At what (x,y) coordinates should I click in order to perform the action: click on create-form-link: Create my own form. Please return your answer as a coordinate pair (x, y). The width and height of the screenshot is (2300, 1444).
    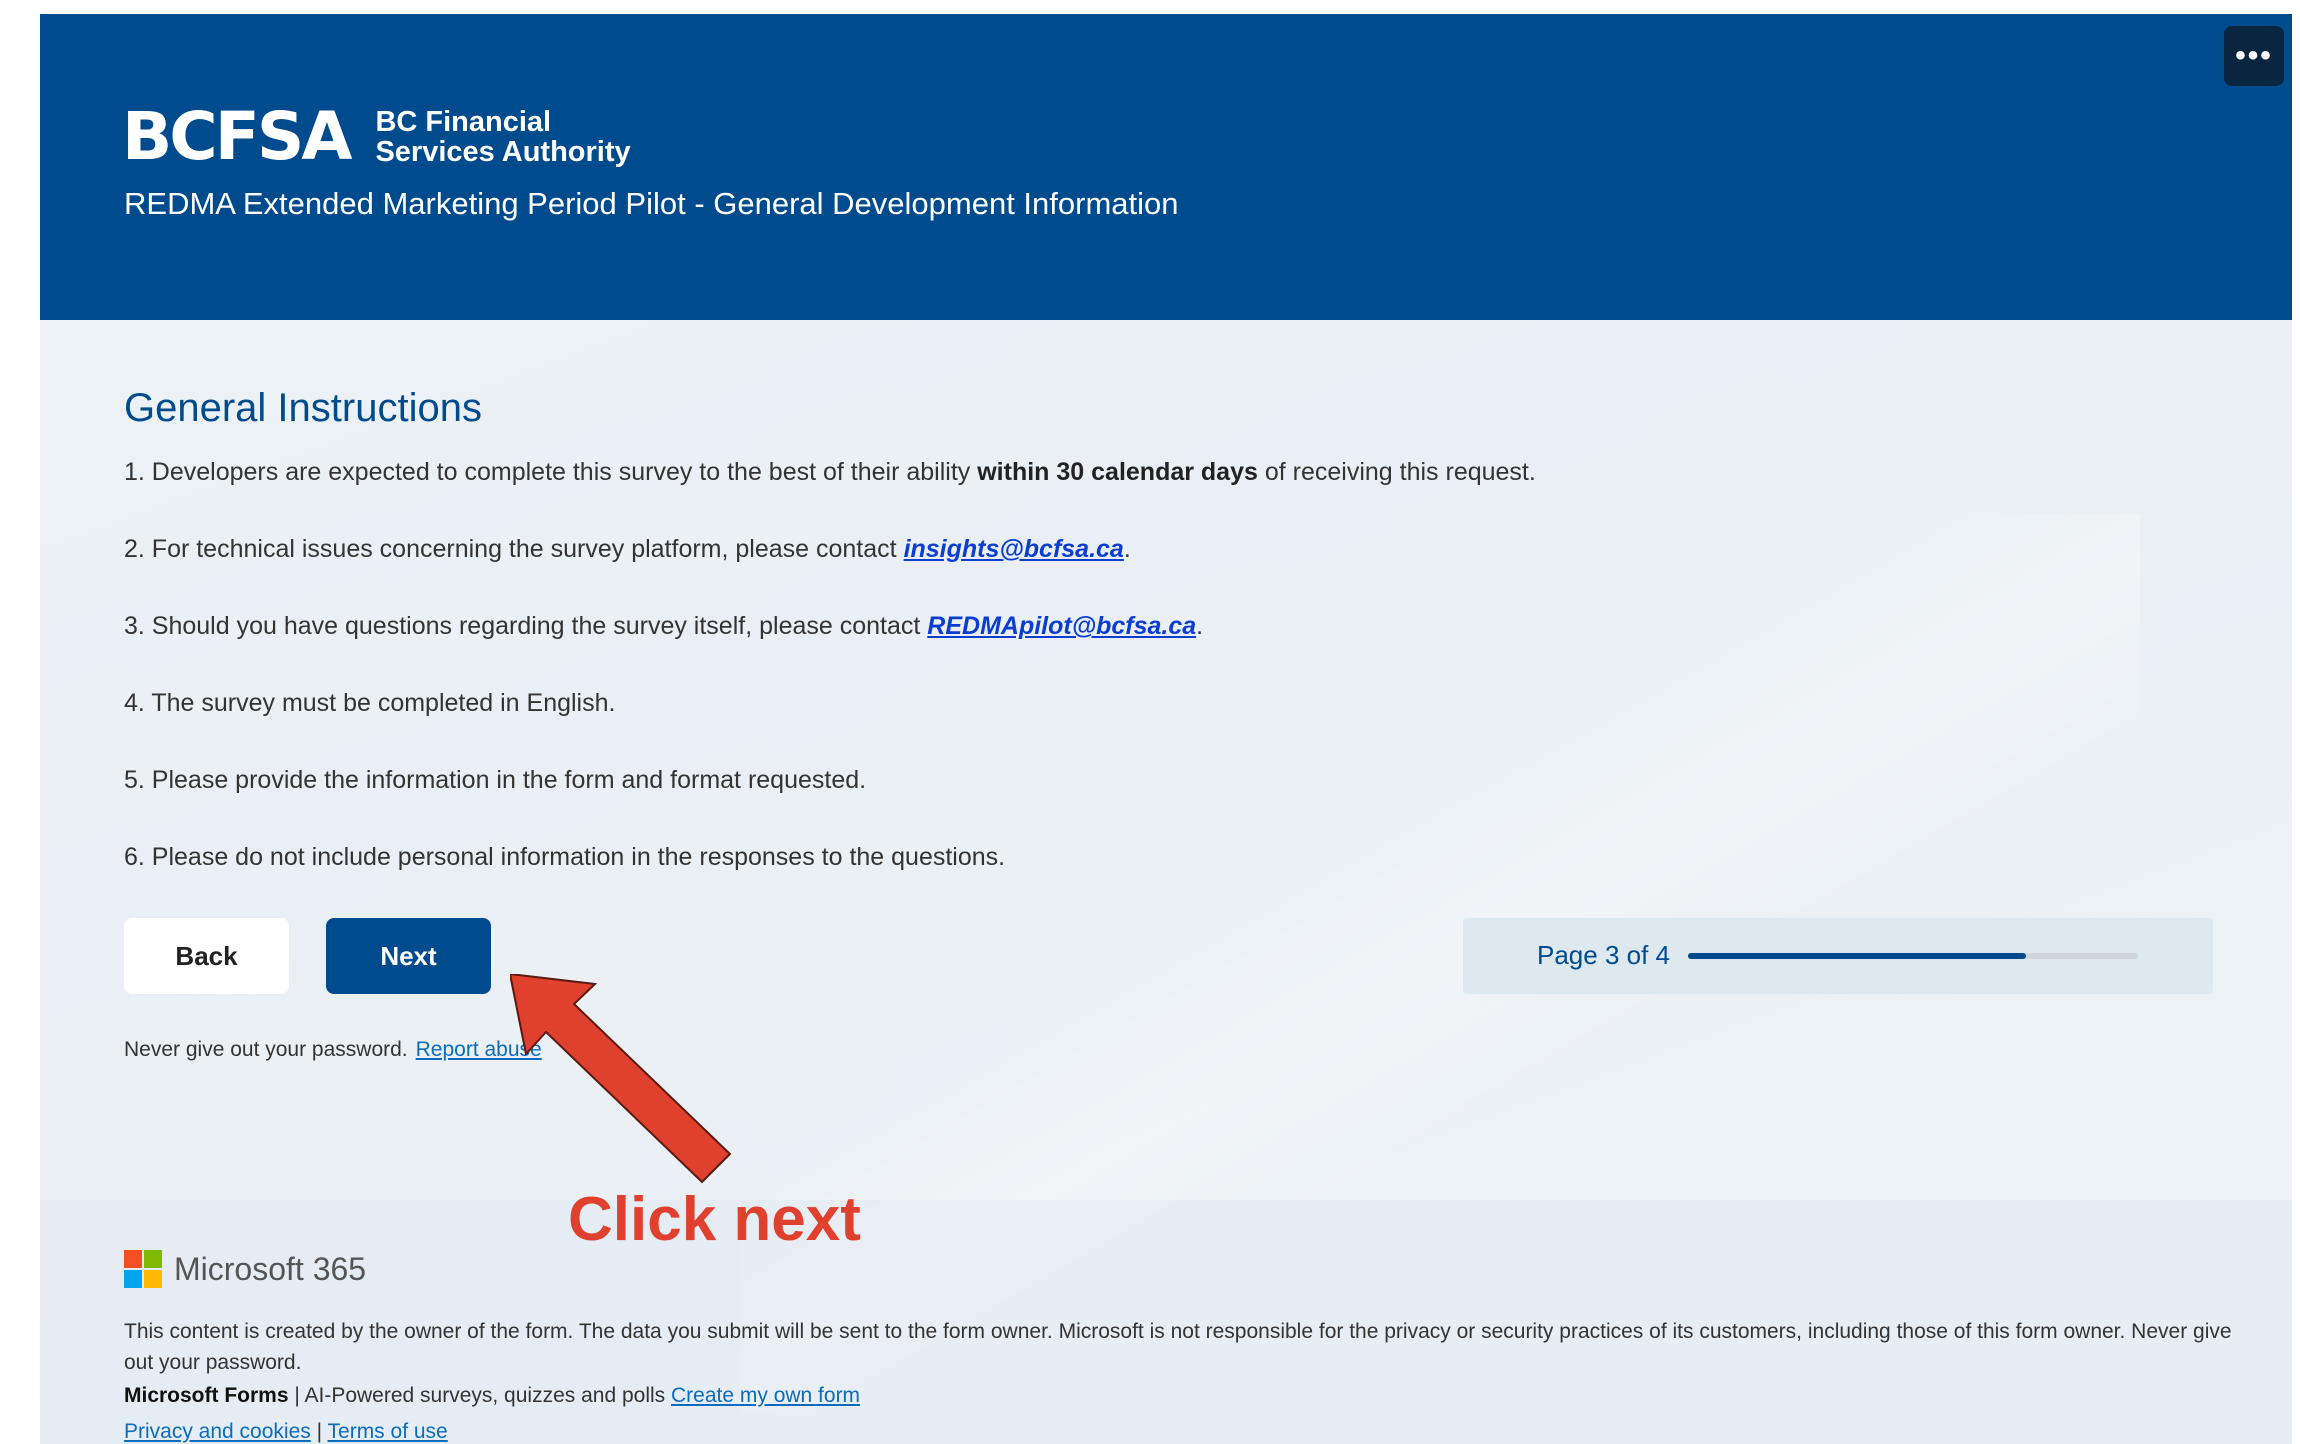
    Looking at the image, I should click on (765, 1395).